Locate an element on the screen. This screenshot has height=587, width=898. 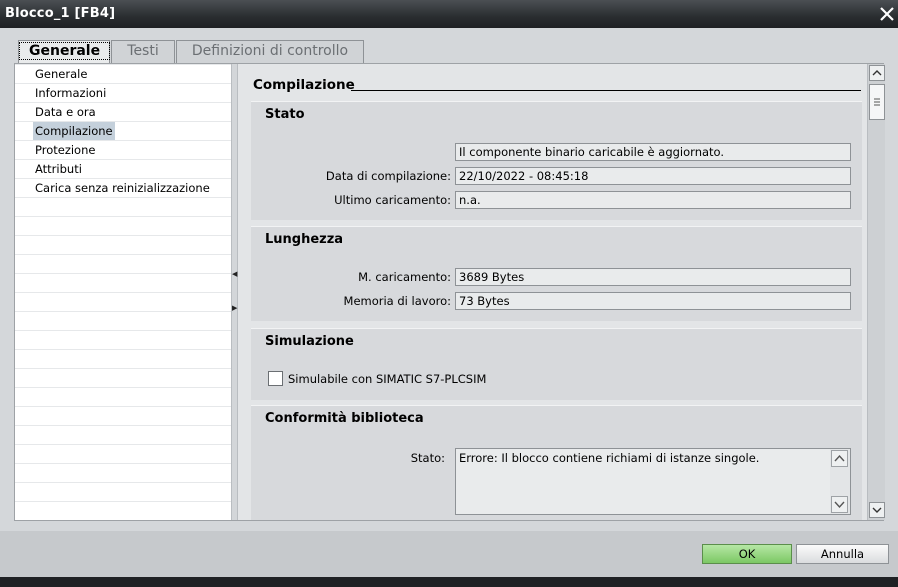
conformita-stato-label: Stato: is located at coordinates (427, 458).